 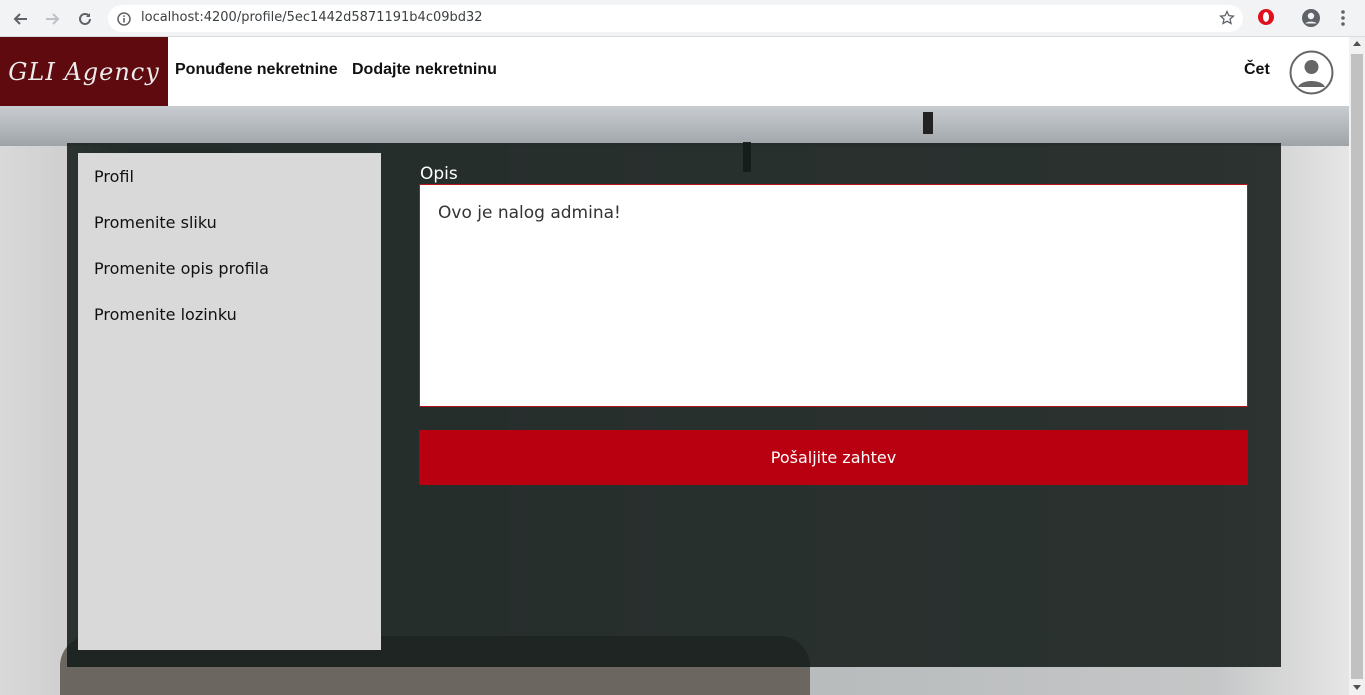 What do you see at coordinates (1311, 20) in the screenshot?
I see `account-icon` at bounding box center [1311, 20].